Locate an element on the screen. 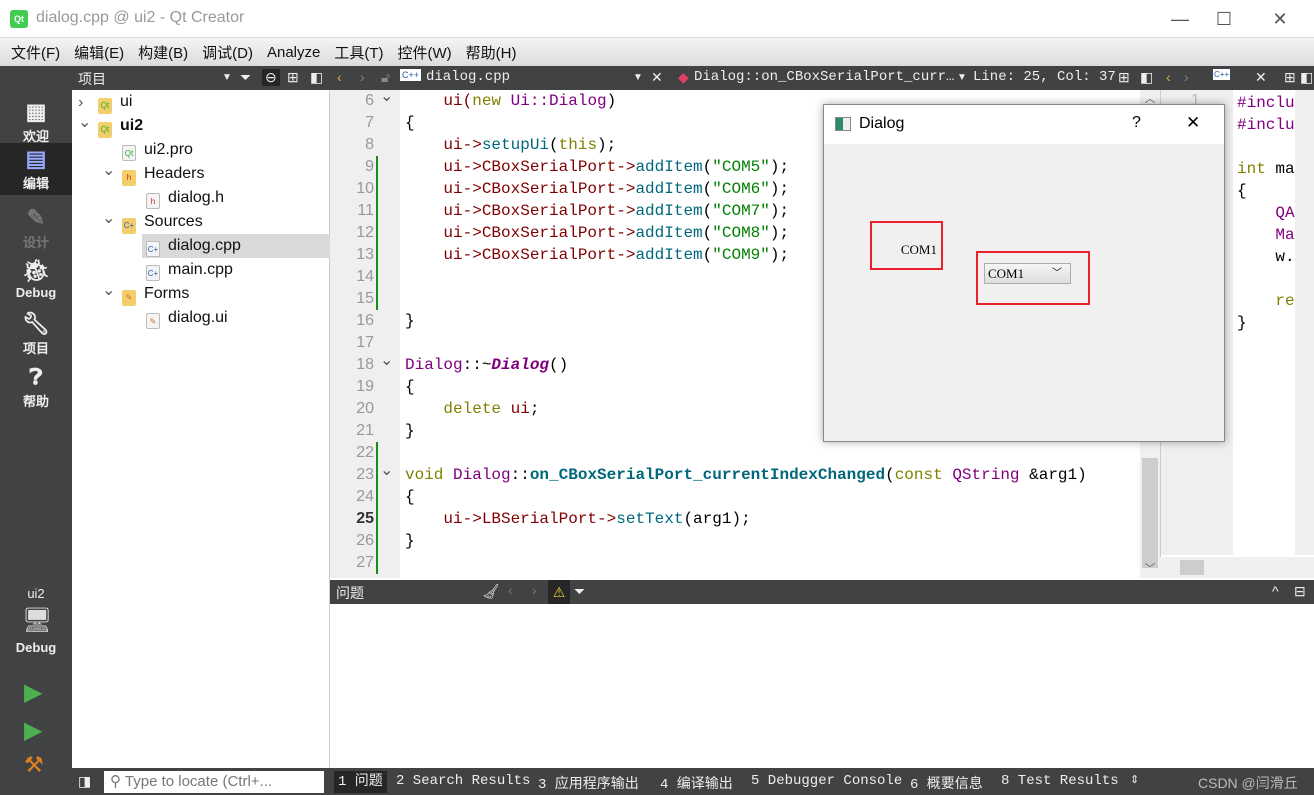  tree-item: h dialog.h is located at coordinates (236, 198).